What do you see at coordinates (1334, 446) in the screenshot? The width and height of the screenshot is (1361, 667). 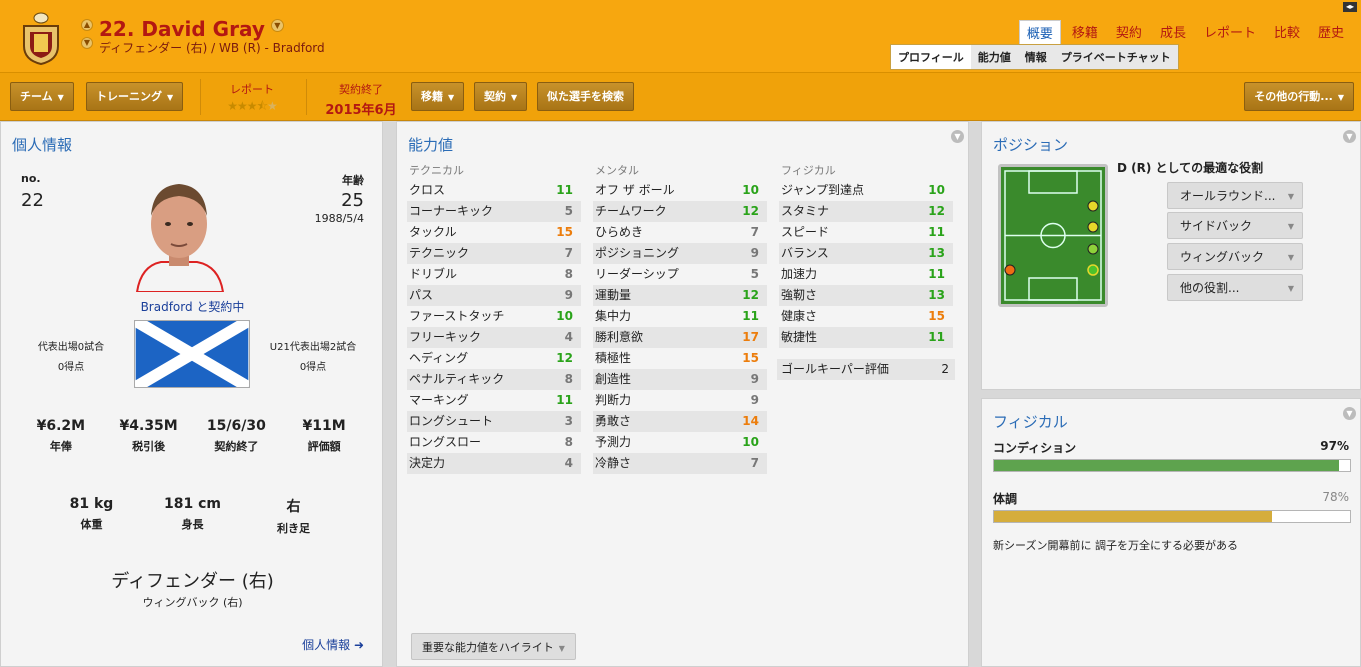 I see `condition-value: 97%` at bounding box center [1334, 446].